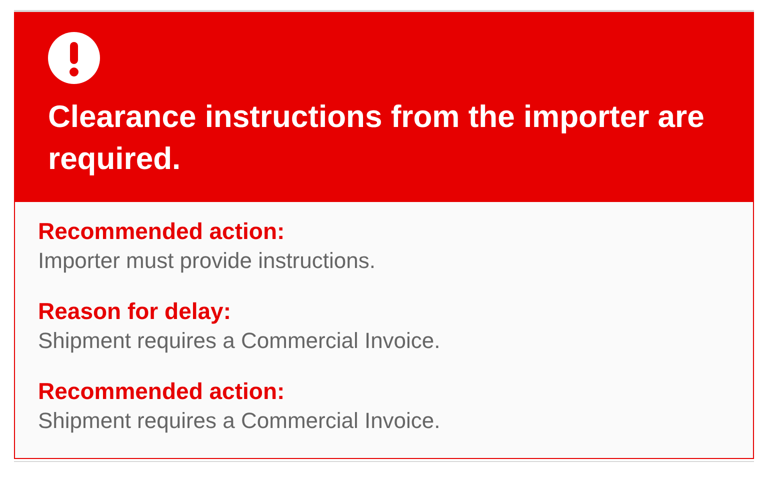  What do you see at coordinates (377, 138) in the screenshot?
I see `alert-title: Clearance instructions from the importer are required.` at bounding box center [377, 138].